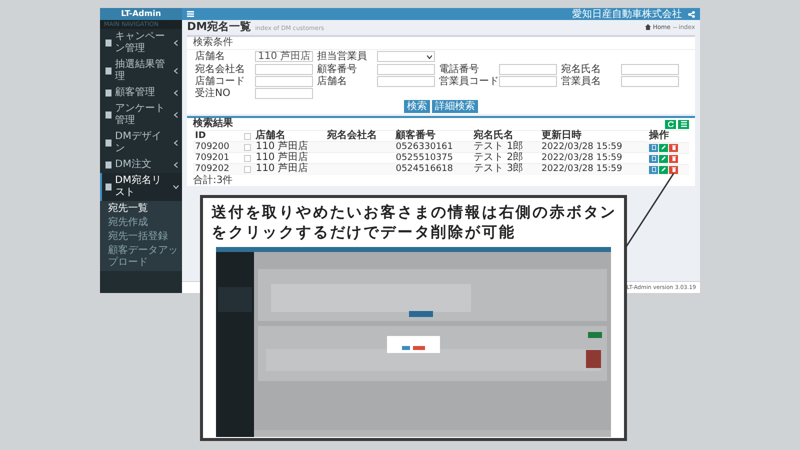 This screenshot has width=800, height=450. Describe the element at coordinates (190, 14) in the screenshot. I see `menu-icon` at that location.